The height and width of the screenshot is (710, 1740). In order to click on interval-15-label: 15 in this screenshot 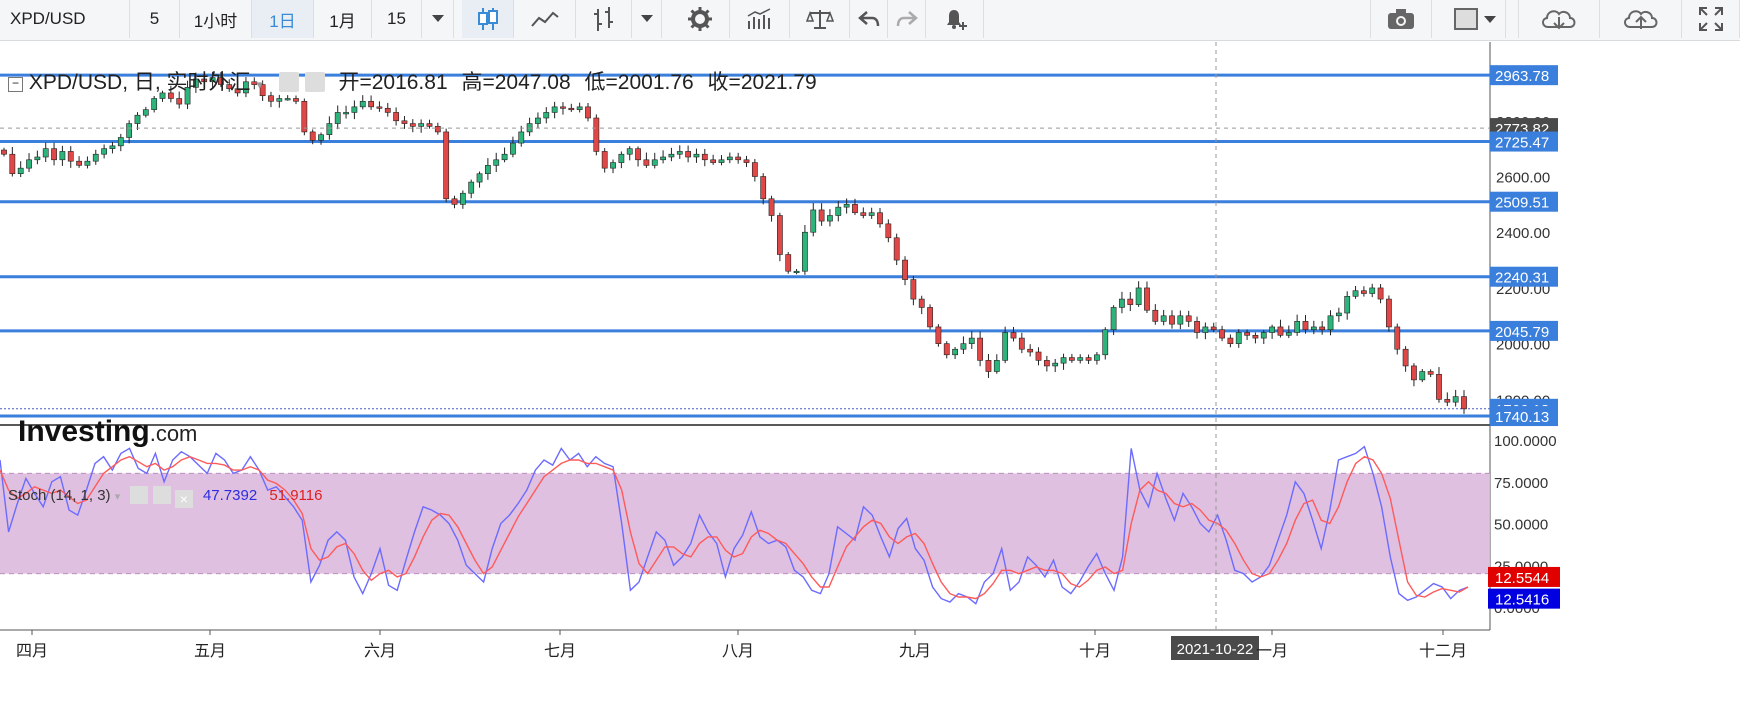, I will do `click(396, 18)`.